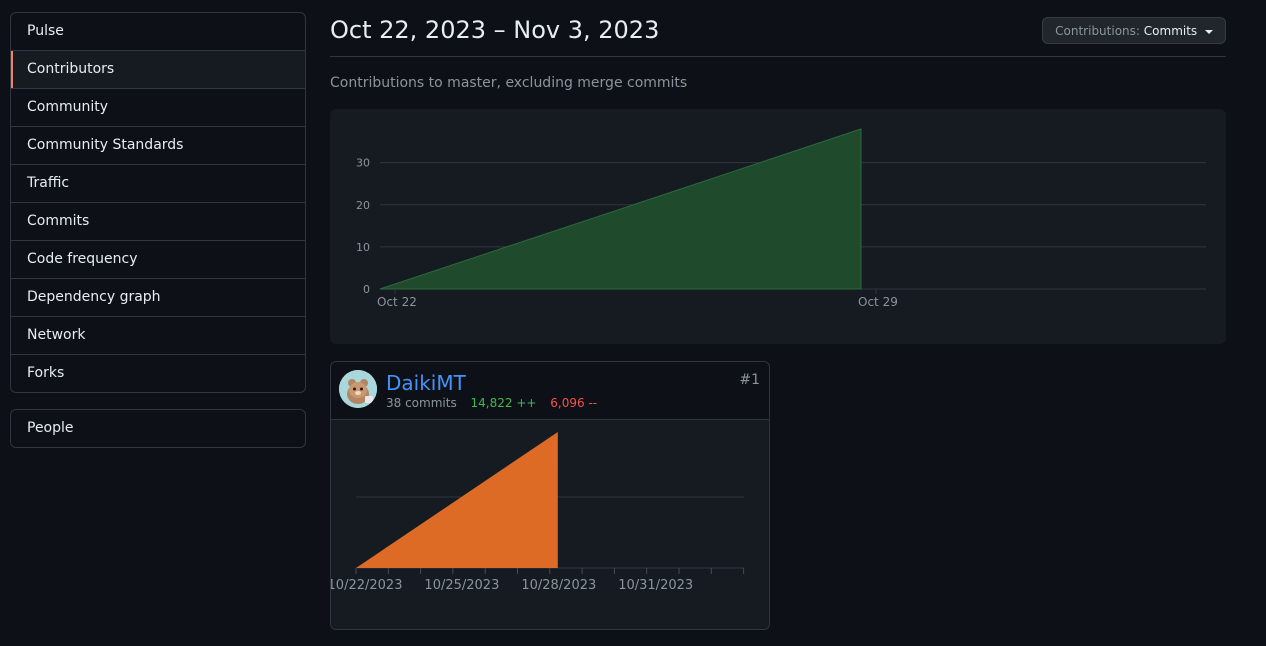 This screenshot has width=1266, height=646. Describe the element at coordinates (158, 335) in the screenshot. I see `sidebar-item-network: Network` at that location.